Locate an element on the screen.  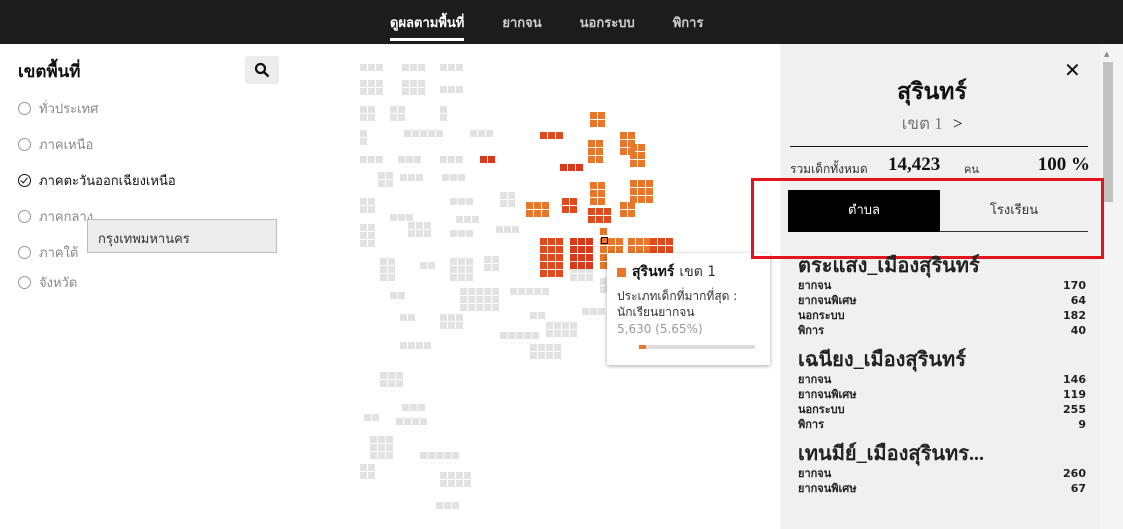
tab-poor: ยากจน is located at coordinates (521, 26).